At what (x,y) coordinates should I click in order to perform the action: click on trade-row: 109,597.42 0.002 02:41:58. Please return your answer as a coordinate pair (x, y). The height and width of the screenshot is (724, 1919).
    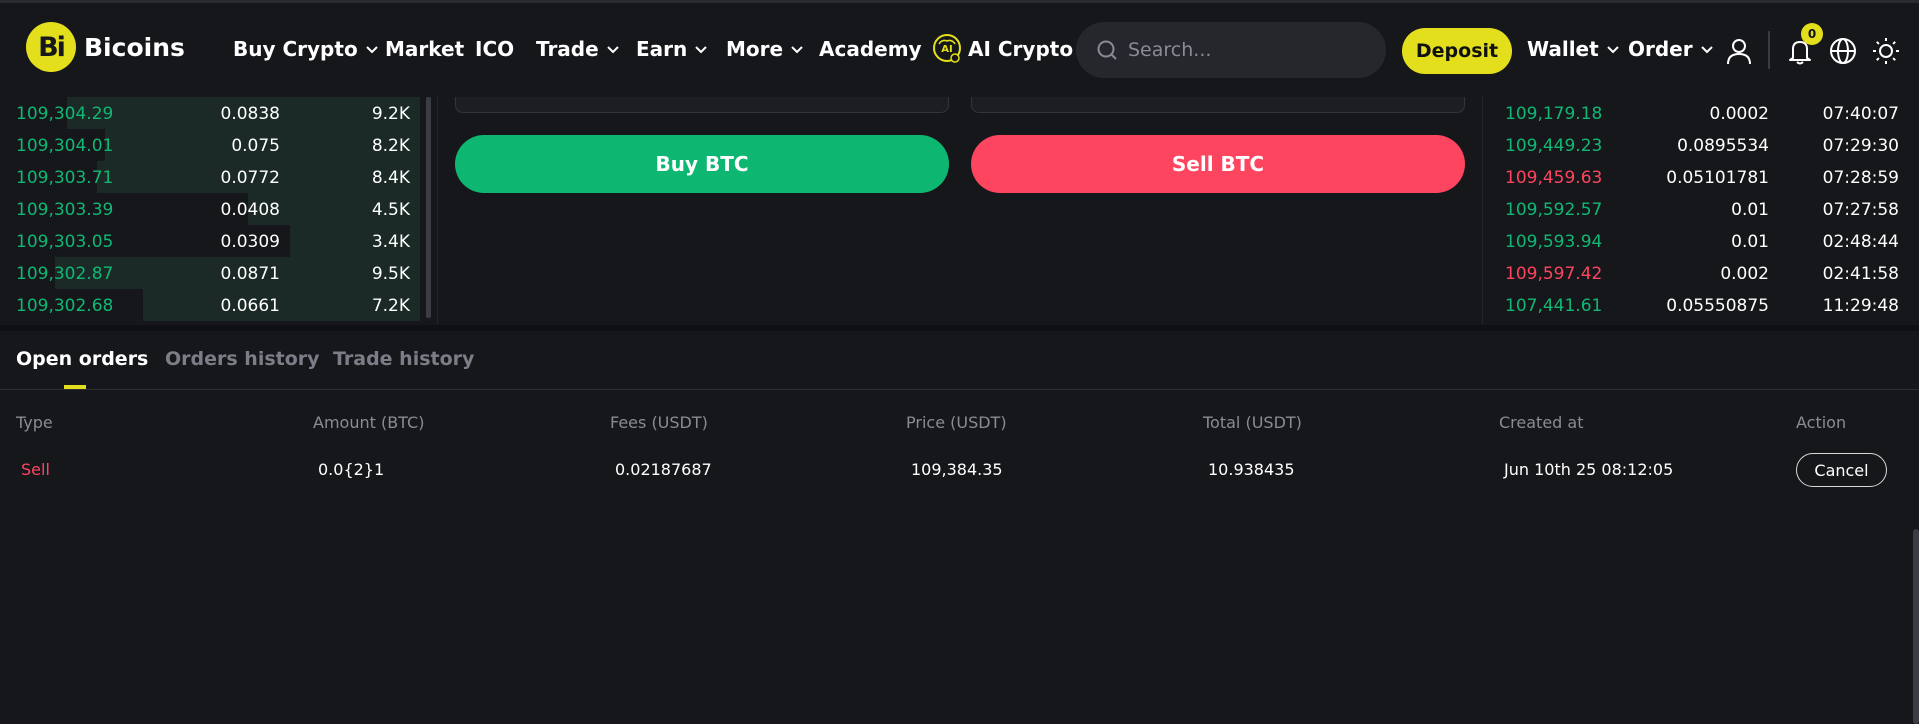
    Looking at the image, I should click on (1704, 273).